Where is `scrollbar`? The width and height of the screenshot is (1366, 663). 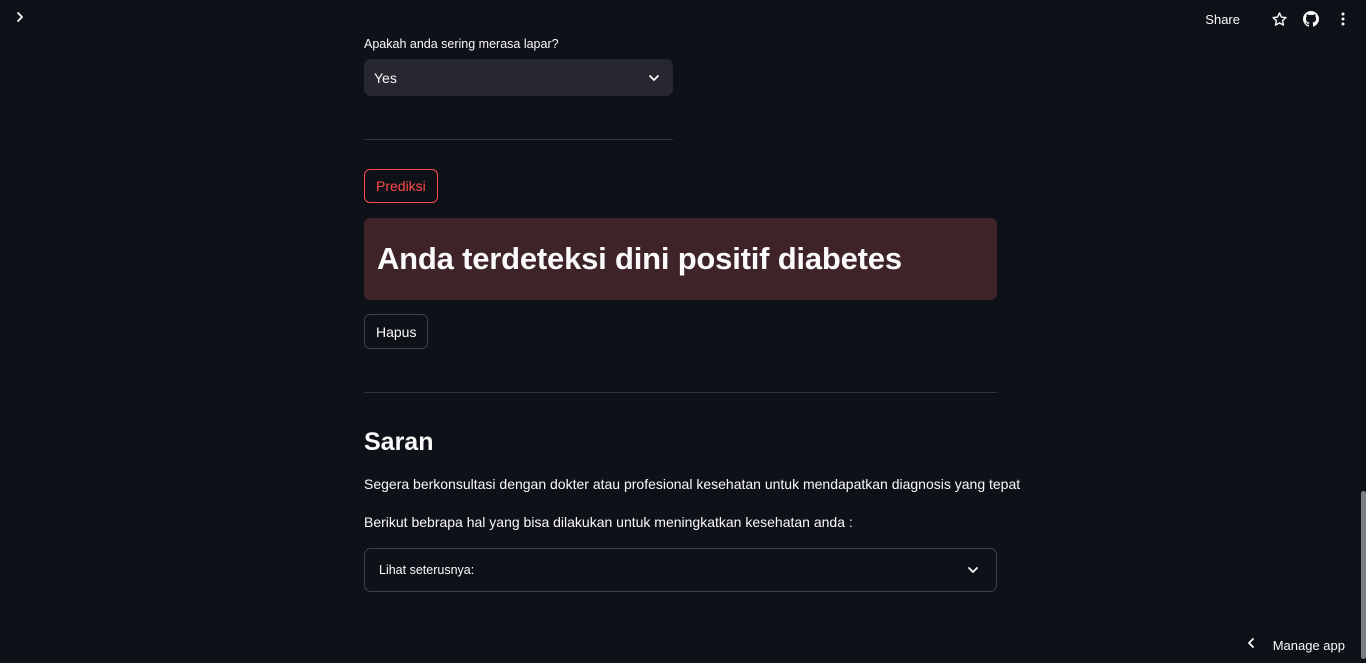 scrollbar is located at coordinates (1363, 575).